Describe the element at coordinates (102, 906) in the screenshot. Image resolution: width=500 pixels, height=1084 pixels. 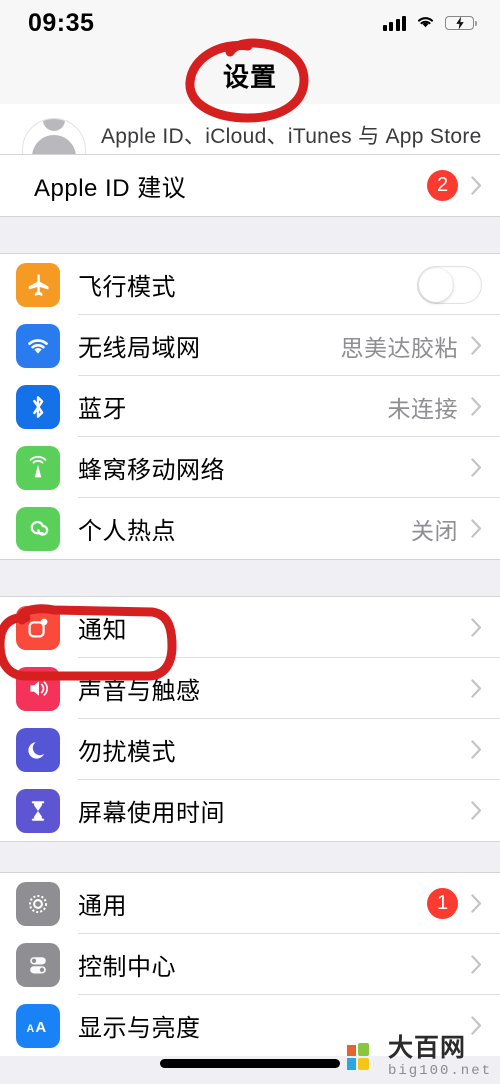
I see `row-label: 通用` at that location.